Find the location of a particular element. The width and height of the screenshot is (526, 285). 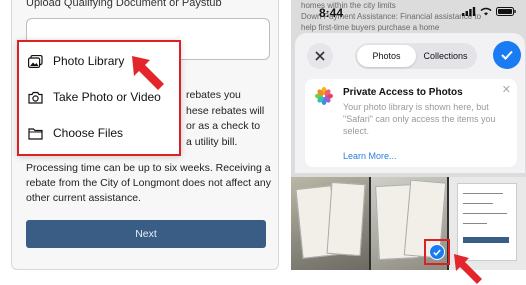

paragraph-line: rebates you is located at coordinates (213, 95).